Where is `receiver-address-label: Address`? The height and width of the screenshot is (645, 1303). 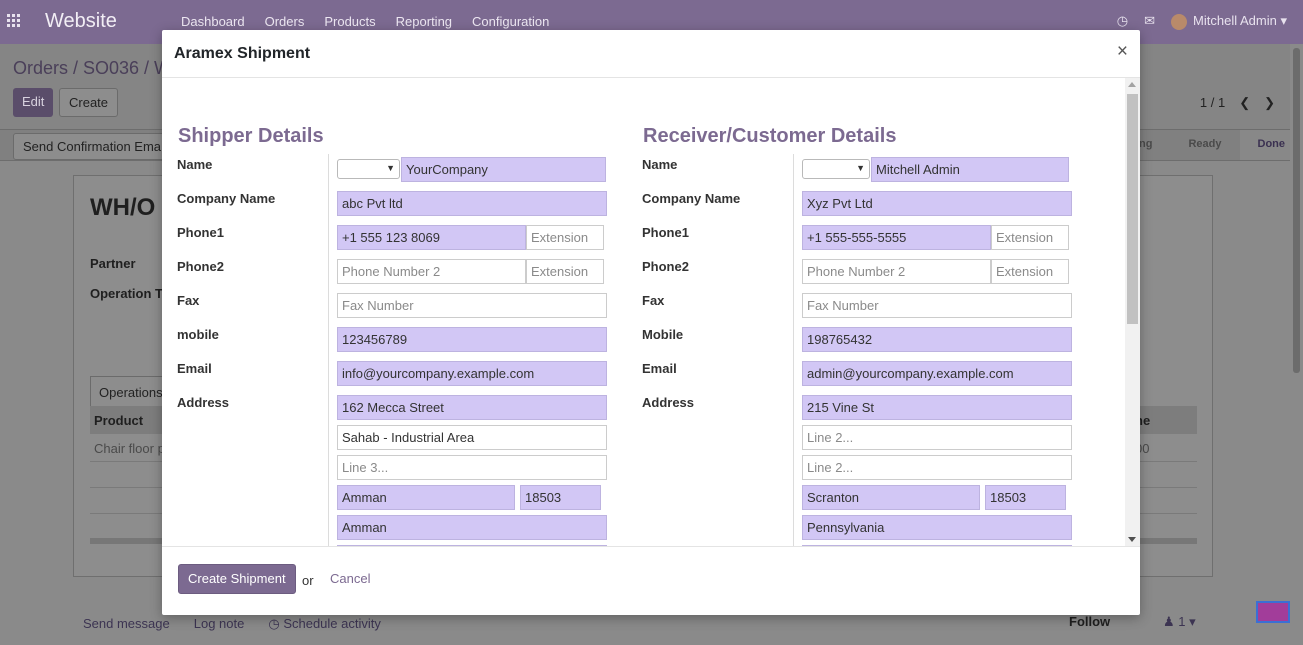
receiver-address-label: Address is located at coordinates (668, 402).